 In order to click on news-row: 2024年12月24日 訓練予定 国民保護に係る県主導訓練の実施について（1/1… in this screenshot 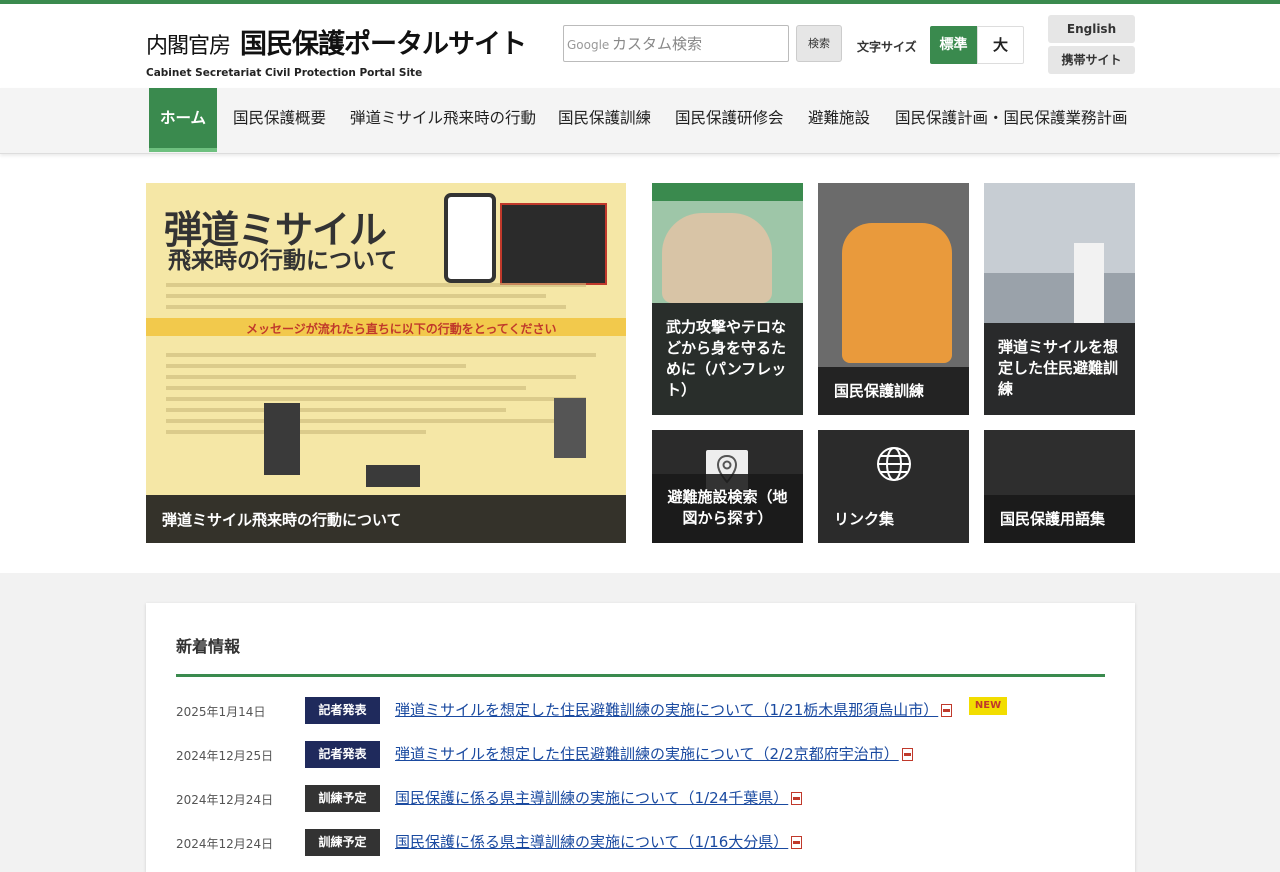, I will do `click(640, 843)`.